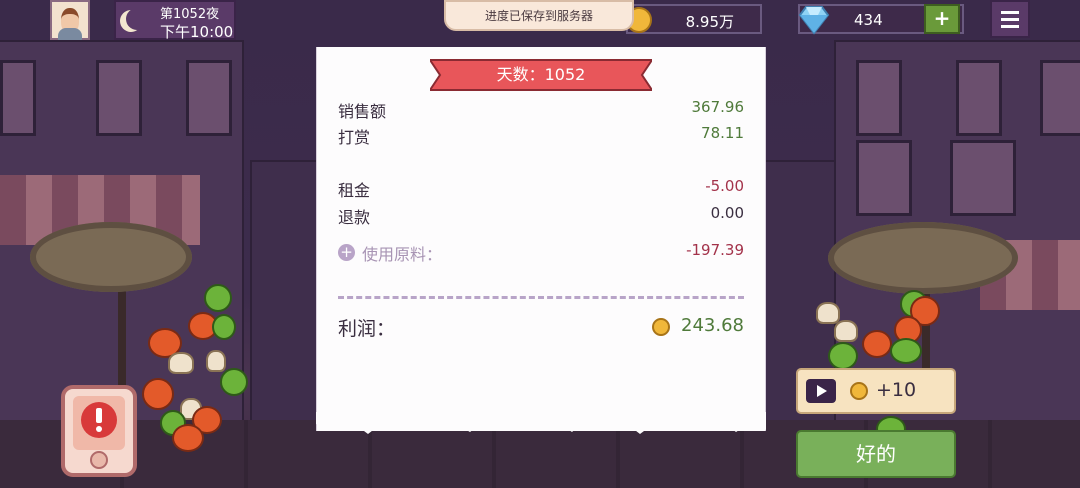  I want to click on clock: 下午10:00, so click(197, 32).